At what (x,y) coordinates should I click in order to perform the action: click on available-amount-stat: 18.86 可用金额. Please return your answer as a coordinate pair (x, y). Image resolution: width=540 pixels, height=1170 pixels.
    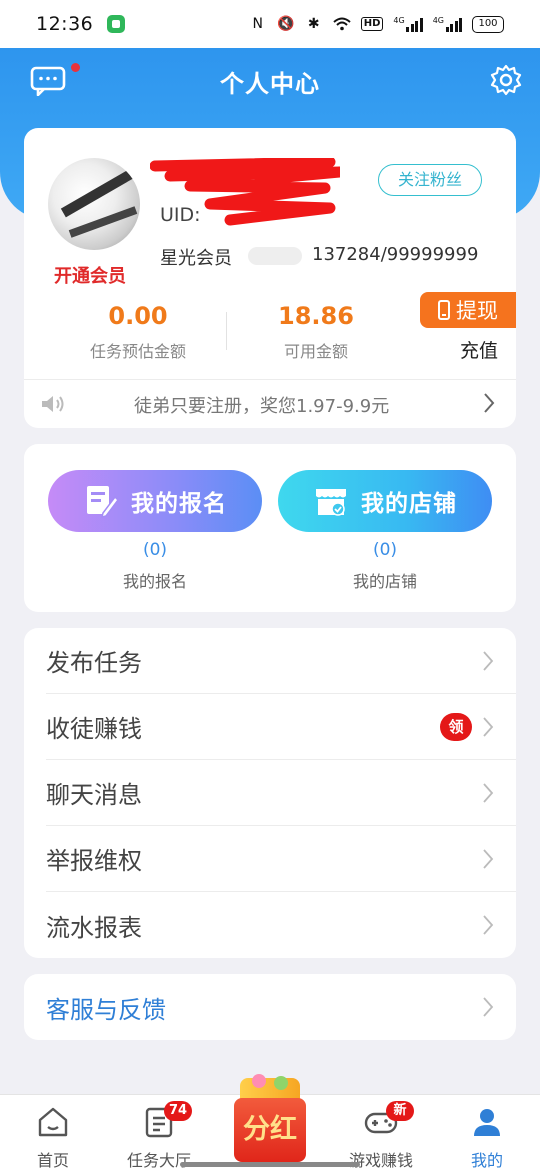
    Looking at the image, I should click on (316, 332).